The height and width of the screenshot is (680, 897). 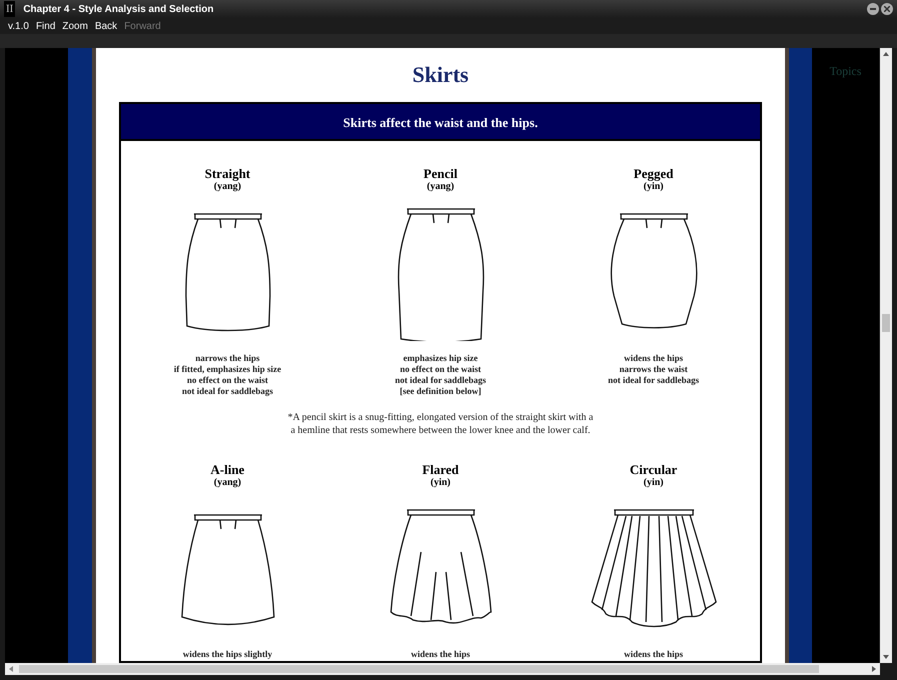 I want to click on menu-item: Back, so click(x=106, y=26).